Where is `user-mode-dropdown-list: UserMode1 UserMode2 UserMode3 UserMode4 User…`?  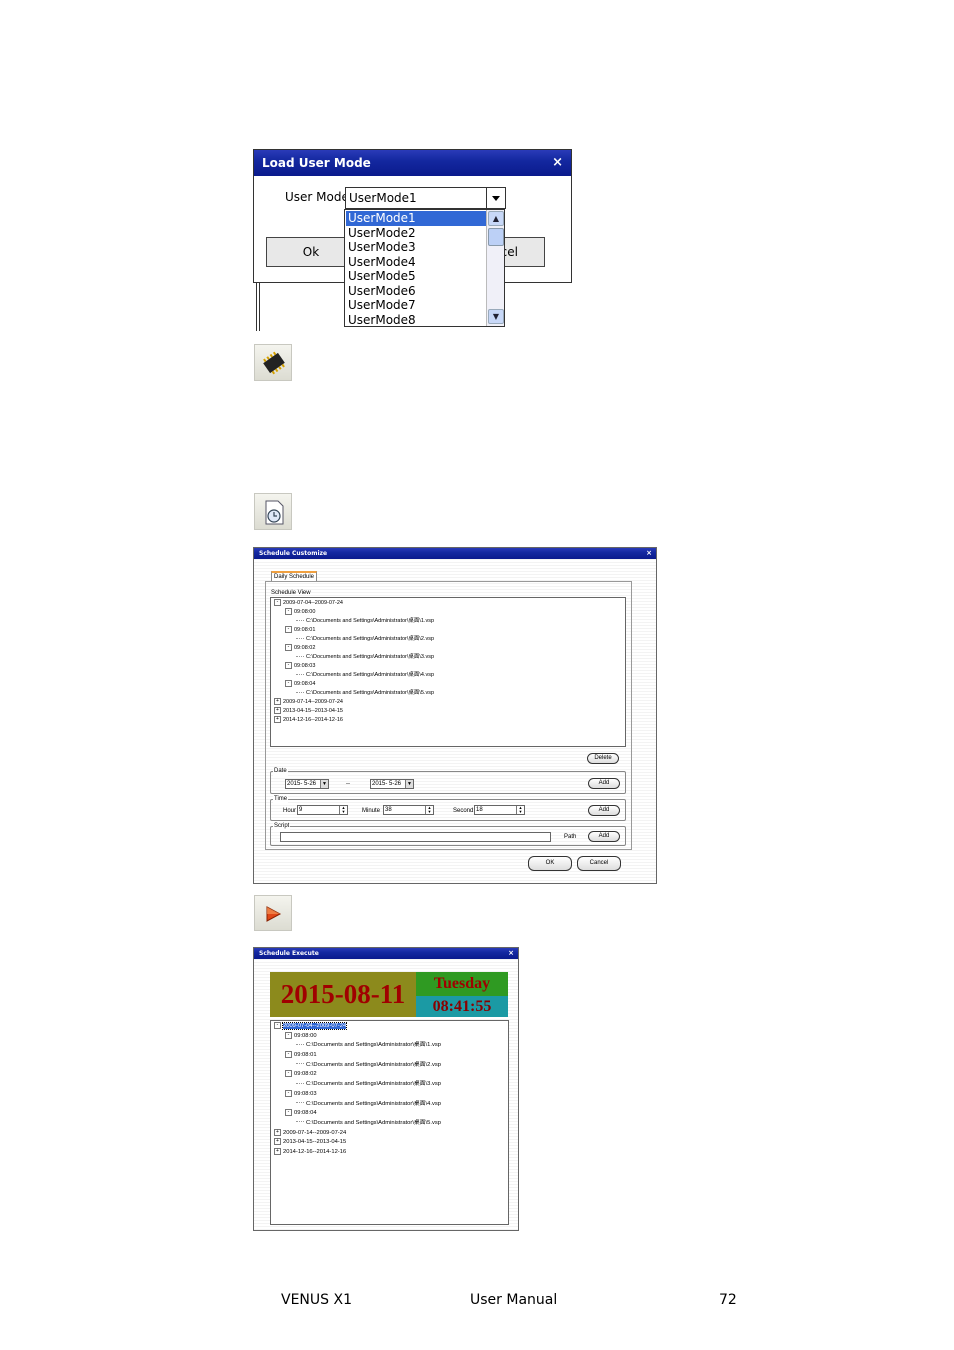 user-mode-dropdown-list: UserMode1 UserMode2 UserMode3 UserMode4 User… is located at coordinates (424, 268).